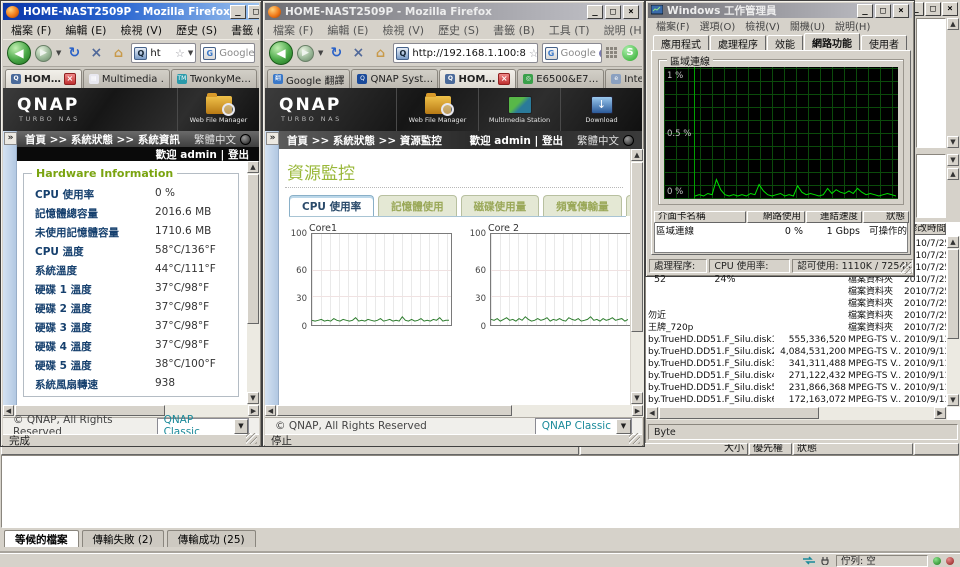  What do you see at coordinates (102, 139) in the screenshot?
I see `breadcrumb: 首頁 >> 系統狀態 >> 系統資訊` at bounding box center [102, 139].